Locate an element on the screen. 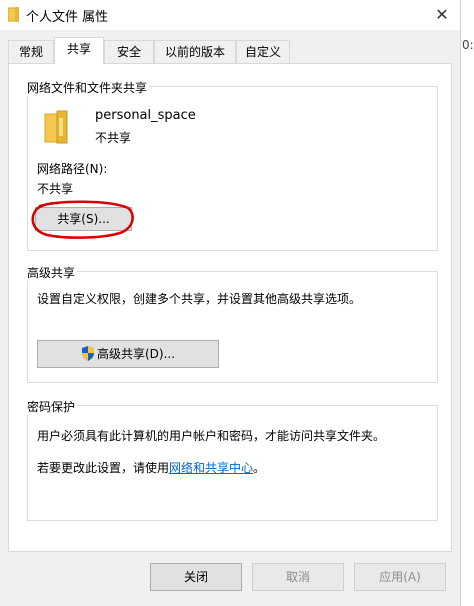  close-button: 关闭 is located at coordinates (196, 577).